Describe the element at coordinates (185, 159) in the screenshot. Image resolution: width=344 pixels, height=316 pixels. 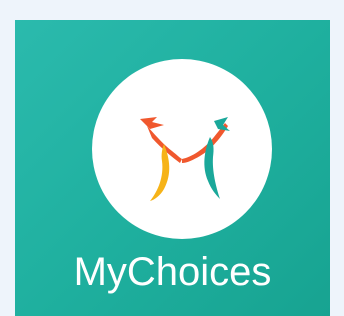
I see `mychoices-logo-icon` at that location.